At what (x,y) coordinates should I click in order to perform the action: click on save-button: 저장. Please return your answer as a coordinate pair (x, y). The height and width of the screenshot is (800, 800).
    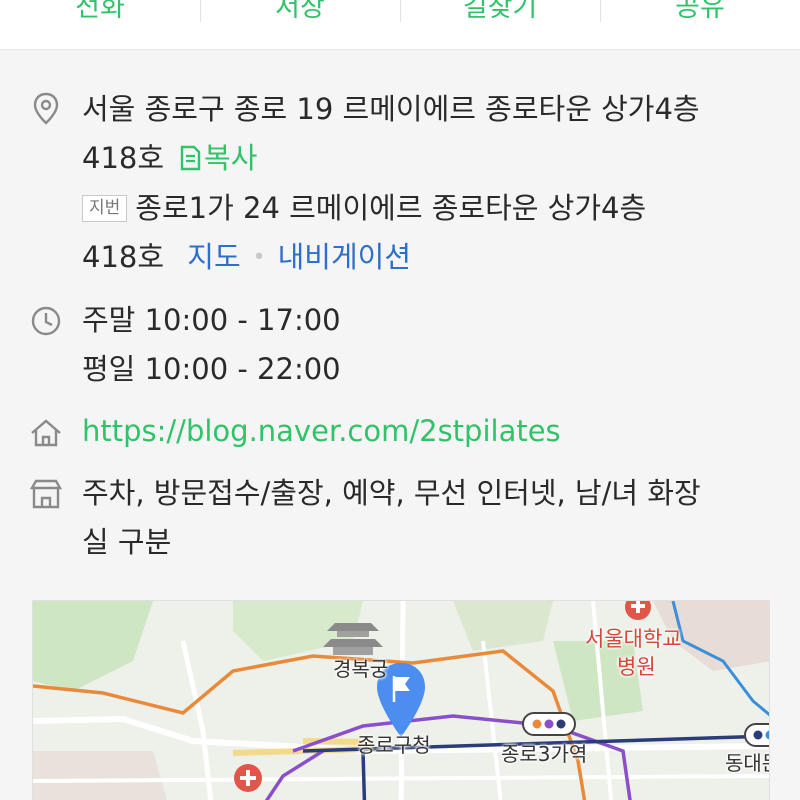
    Looking at the image, I should click on (300, 24).